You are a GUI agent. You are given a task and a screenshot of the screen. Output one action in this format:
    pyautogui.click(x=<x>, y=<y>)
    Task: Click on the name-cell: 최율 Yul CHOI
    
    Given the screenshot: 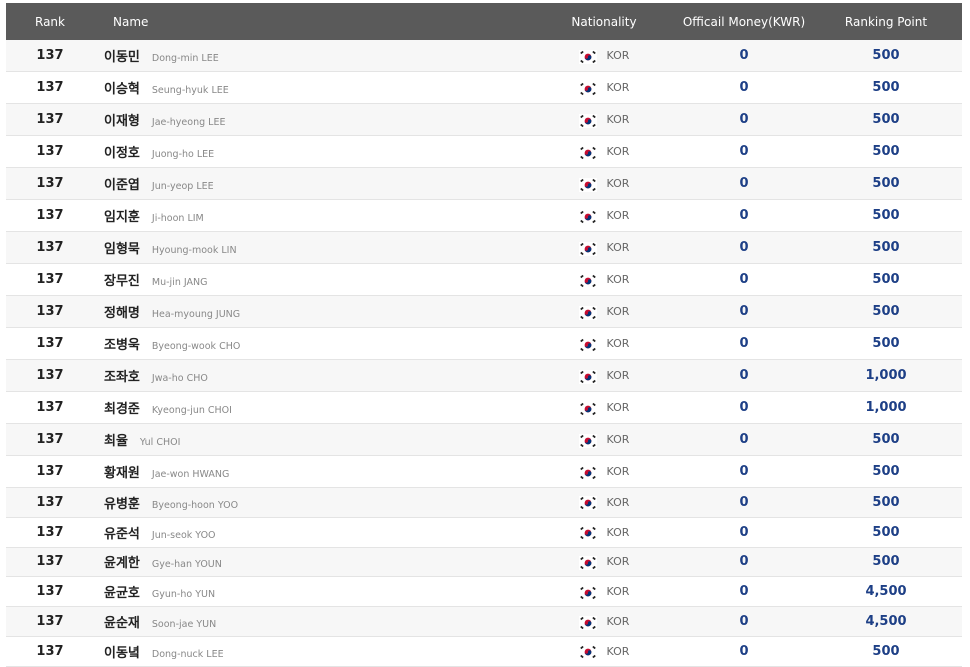 What is the action you would take?
    pyautogui.click(x=312, y=439)
    